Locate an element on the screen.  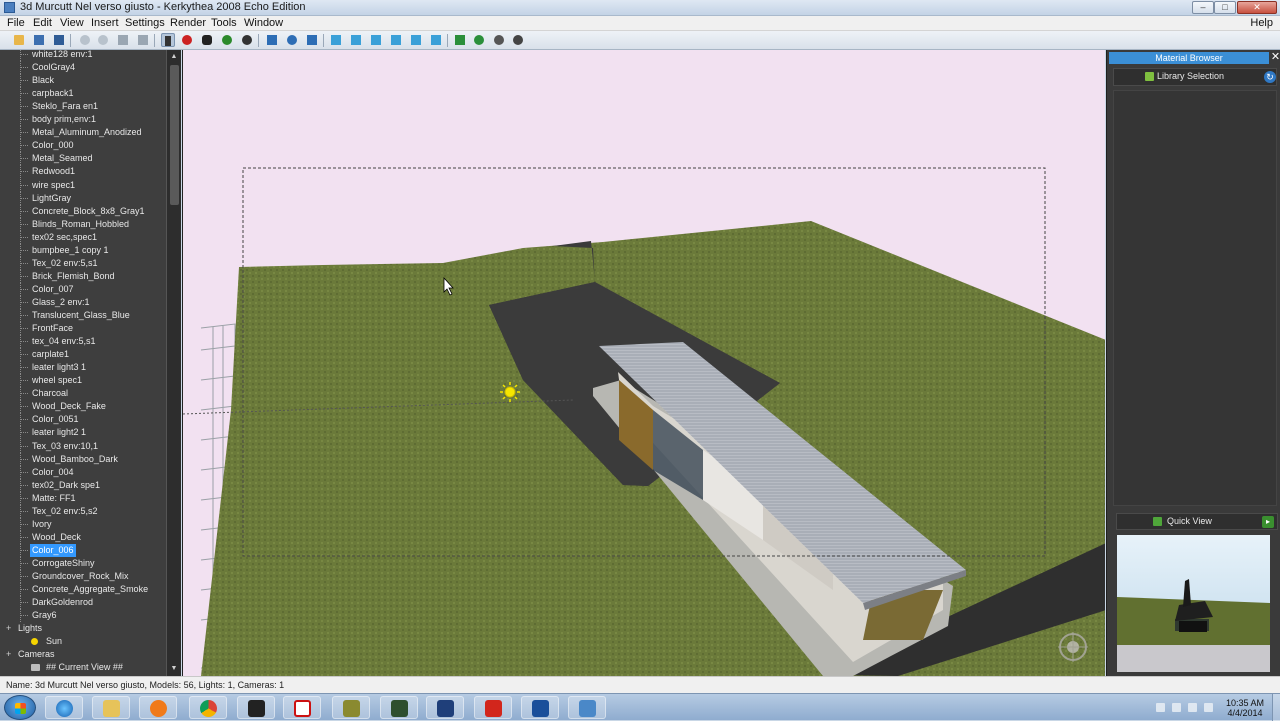
scroll-up-arrow-icon: ▲ is located at coordinates (174, 57).